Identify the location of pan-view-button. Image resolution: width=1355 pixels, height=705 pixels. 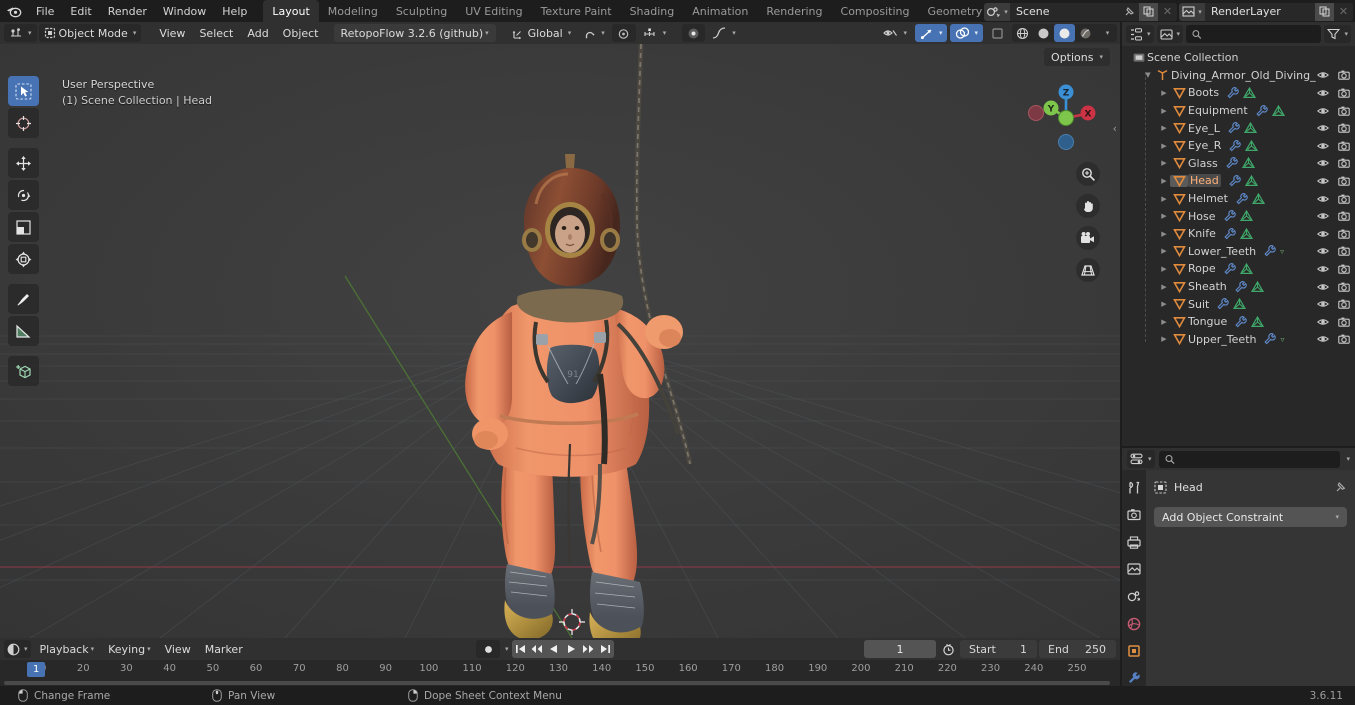
(1088, 206).